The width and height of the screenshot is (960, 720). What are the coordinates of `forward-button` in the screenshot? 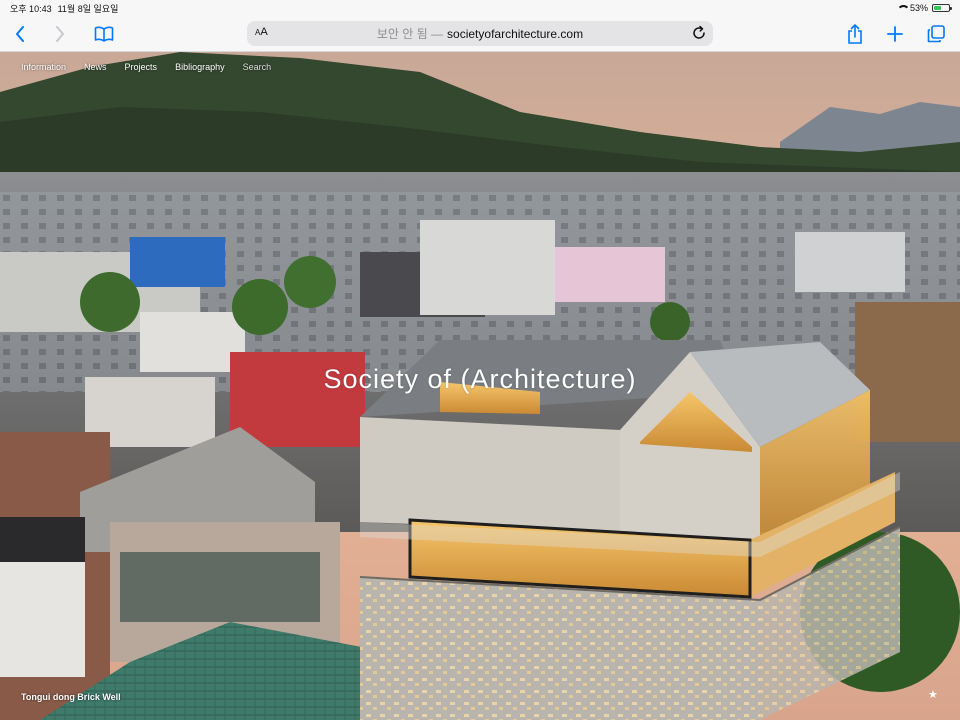 It's located at (60, 34).